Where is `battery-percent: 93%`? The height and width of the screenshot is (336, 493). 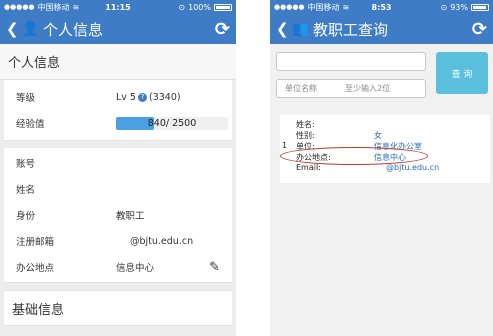 battery-percent: 93% is located at coordinates (459, 7).